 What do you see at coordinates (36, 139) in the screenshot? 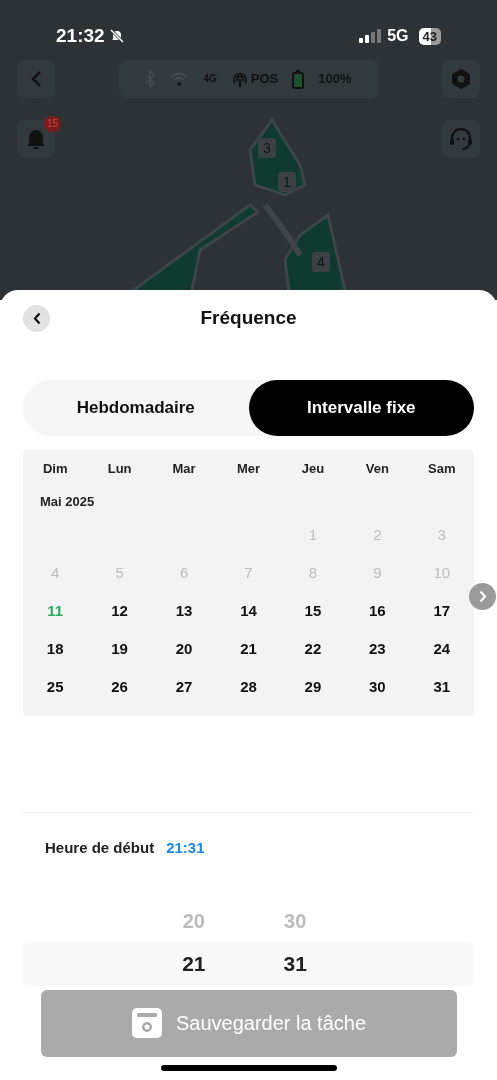
I see `bell-icon` at bounding box center [36, 139].